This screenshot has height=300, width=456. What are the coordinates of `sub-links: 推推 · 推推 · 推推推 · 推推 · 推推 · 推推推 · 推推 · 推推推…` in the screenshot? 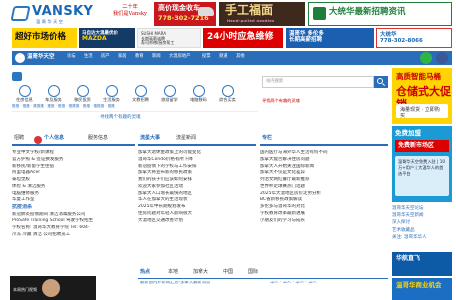 It's located at (137, 106).